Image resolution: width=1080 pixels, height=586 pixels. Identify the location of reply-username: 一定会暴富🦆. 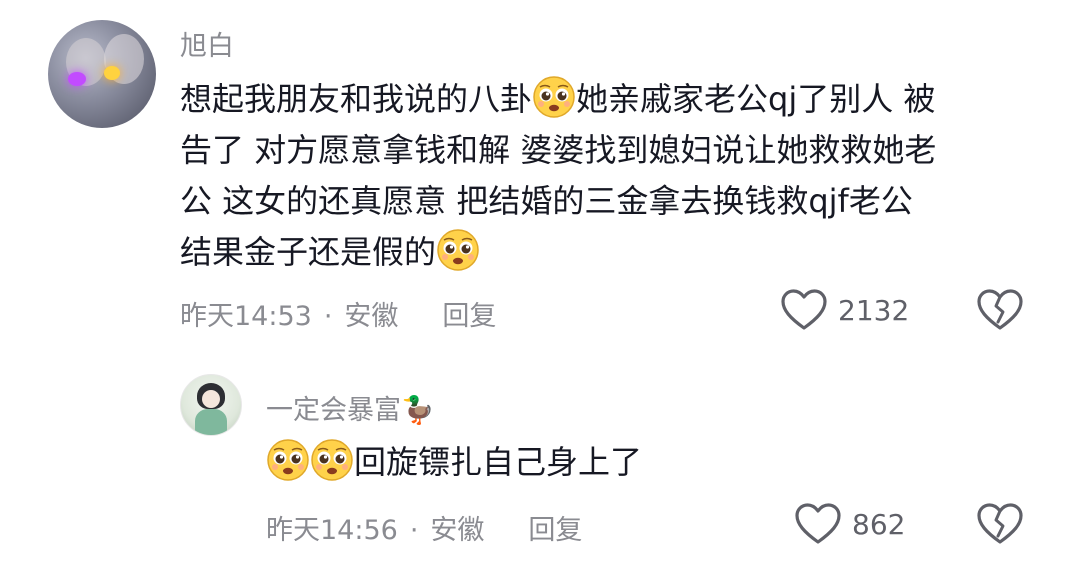
(350, 407).